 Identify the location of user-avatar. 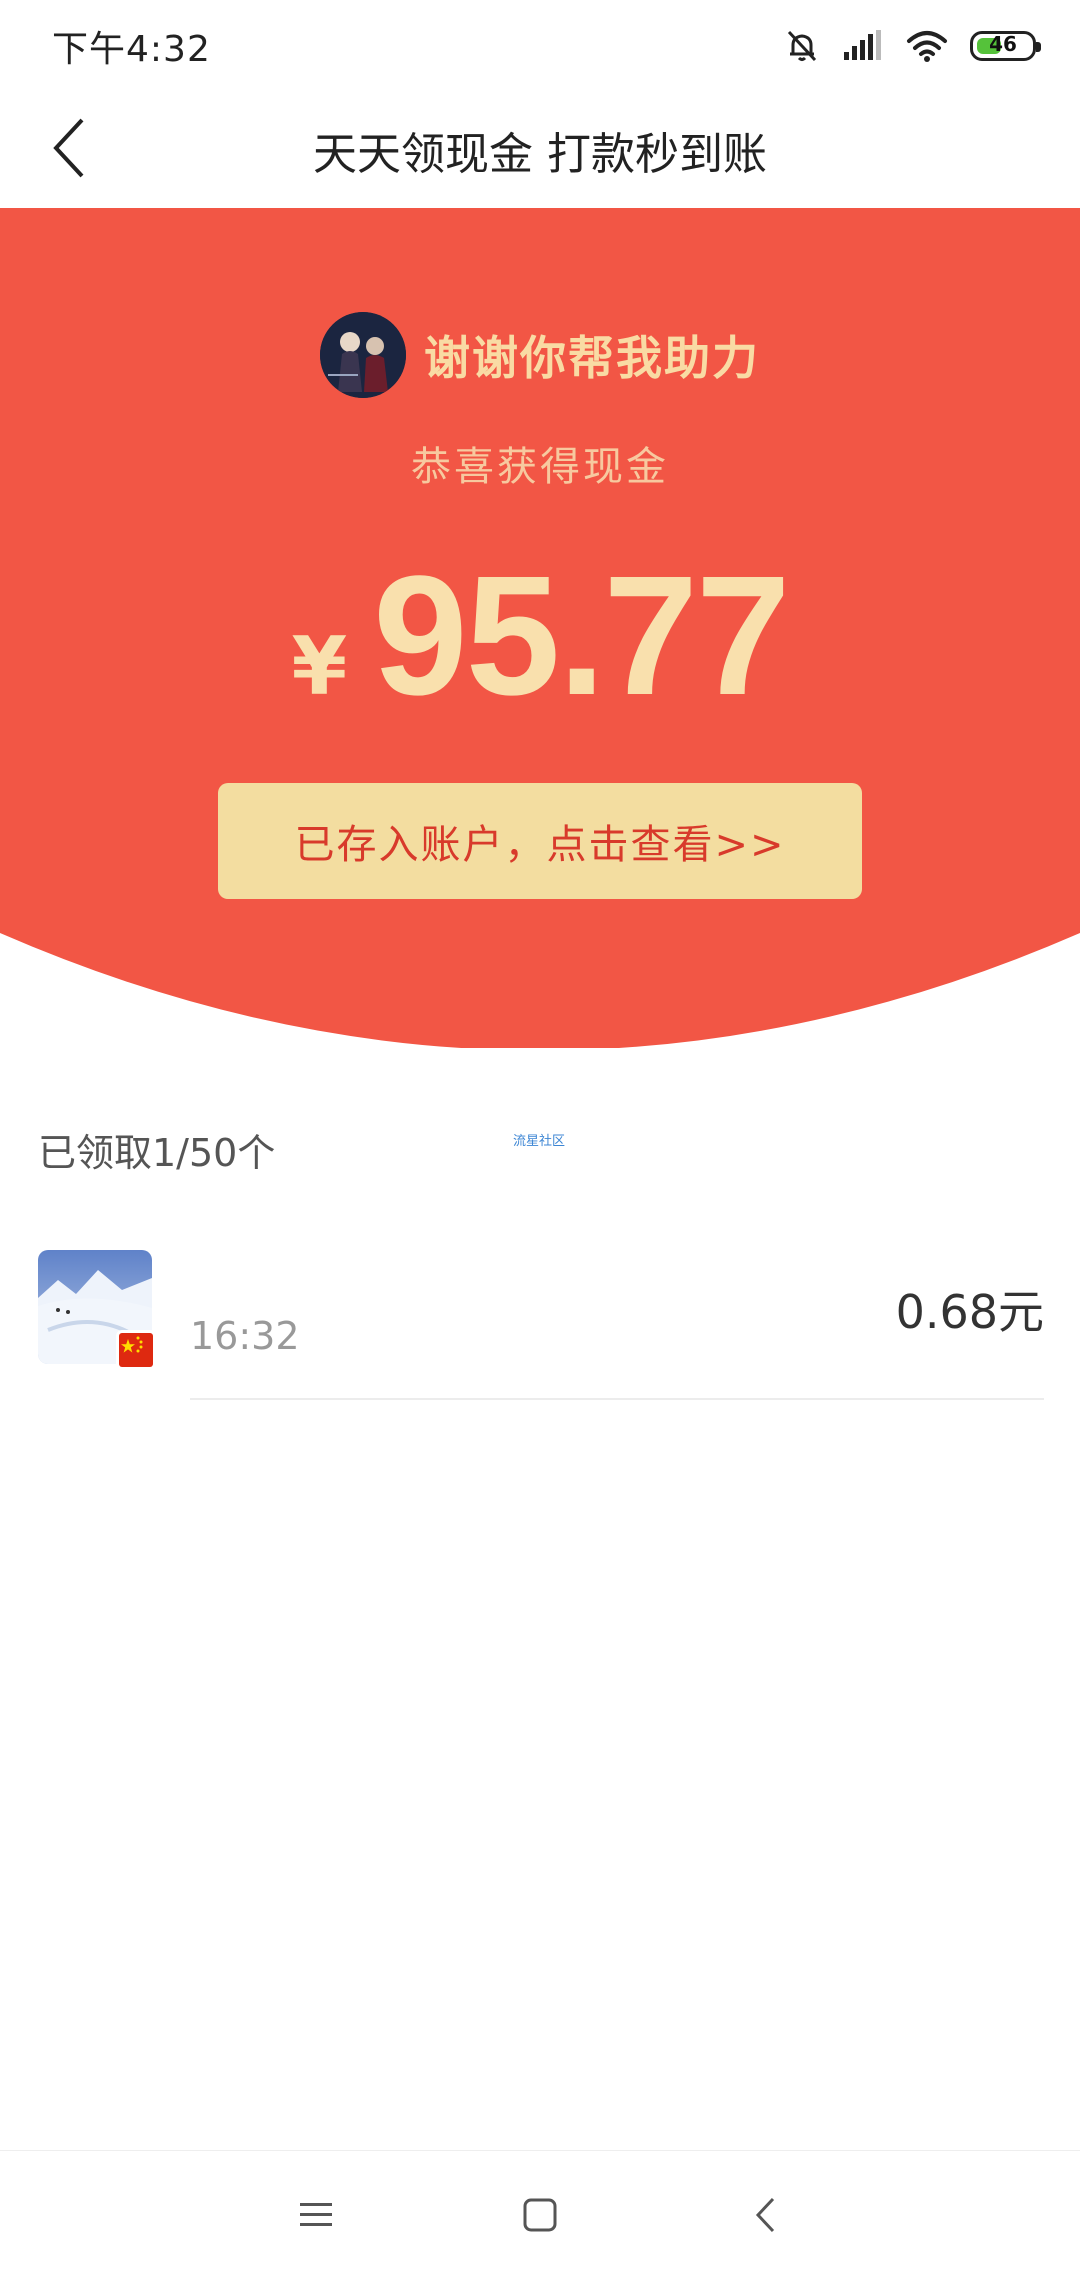
(363, 355).